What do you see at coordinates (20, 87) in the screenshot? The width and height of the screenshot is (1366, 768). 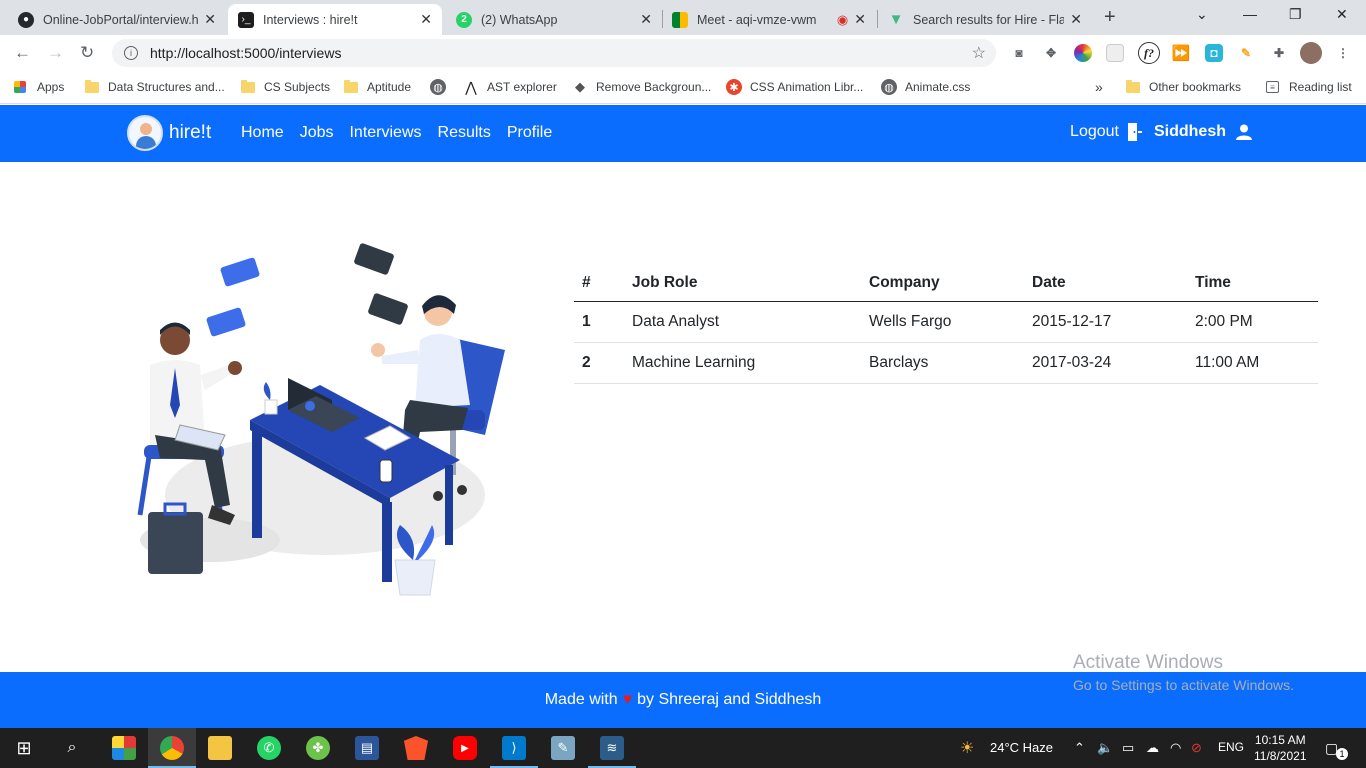 I see `apps-grid-icon` at bounding box center [20, 87].